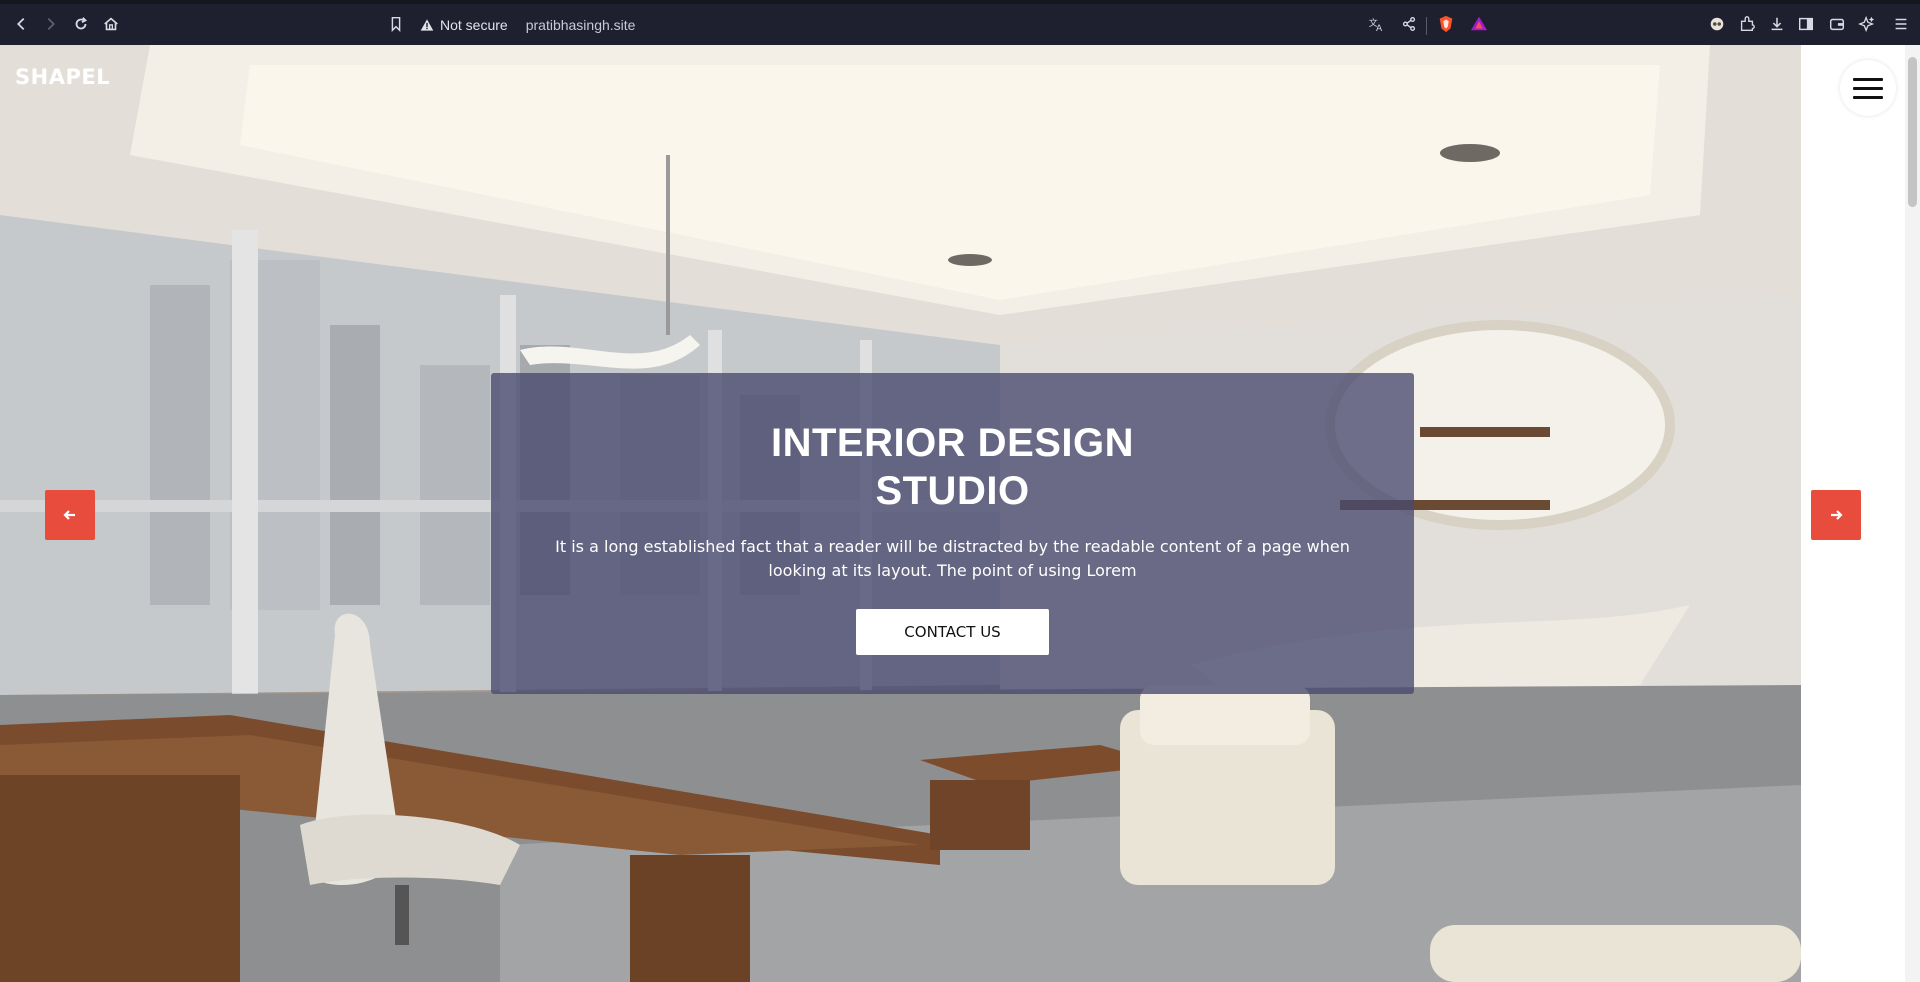 The height and width of the screenshot is (982, 1920). What do you see at coordinates (81, 24) in the screenshot?
I see `reload-icon` at bounding box center [81, 24].